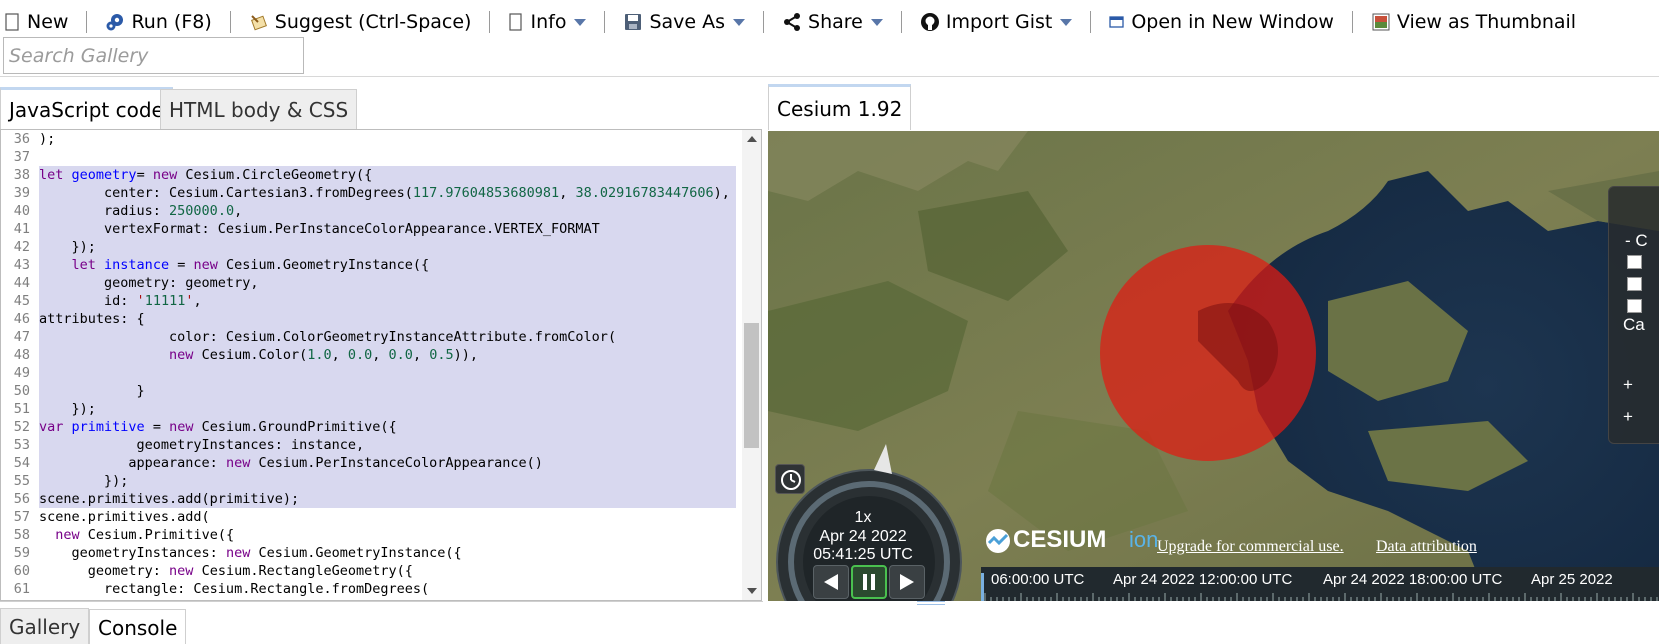  I want to click on timeline-label: 06:00:00 UTC, so click(1038, 579).